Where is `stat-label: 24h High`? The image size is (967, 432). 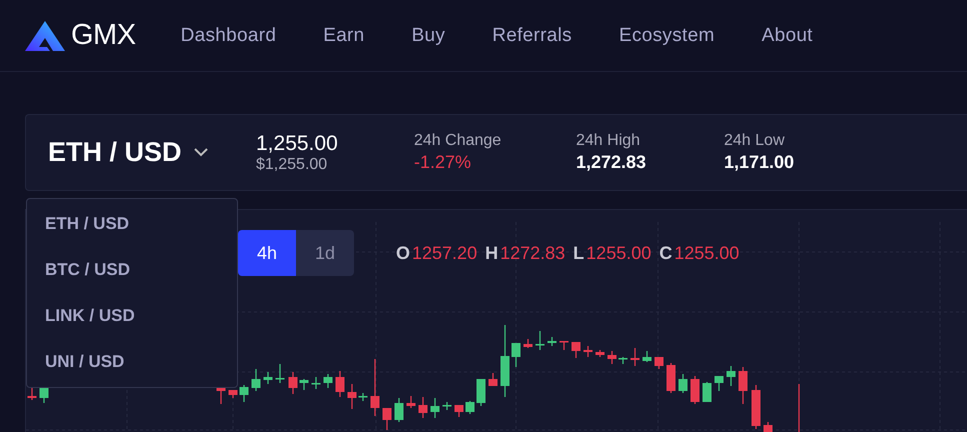
stat-label: 24h High is located at coordinates (609, 141).